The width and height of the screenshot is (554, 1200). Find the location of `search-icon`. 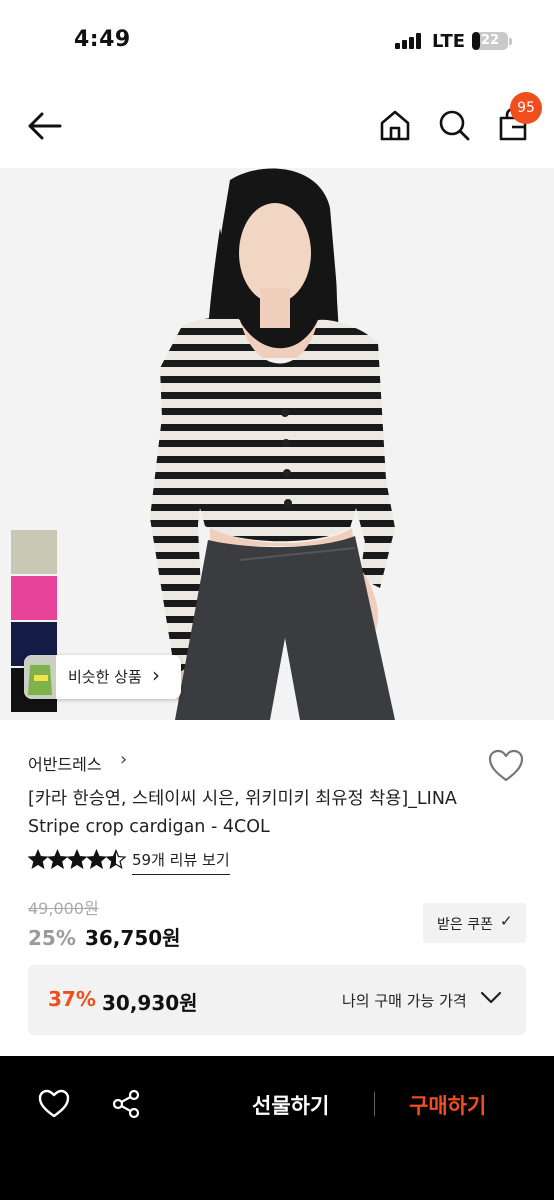

search-icon is located at coordinates (454, 125).